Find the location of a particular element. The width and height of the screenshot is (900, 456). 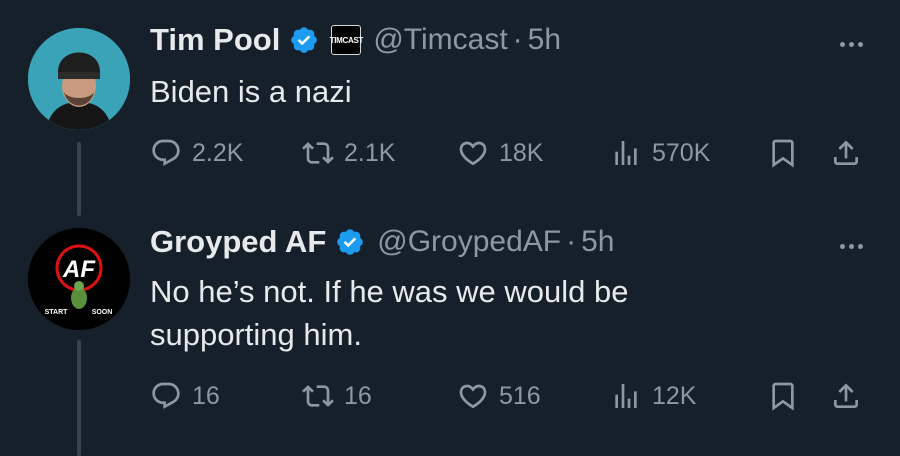

views-icon is located at coordinates (626, 396).